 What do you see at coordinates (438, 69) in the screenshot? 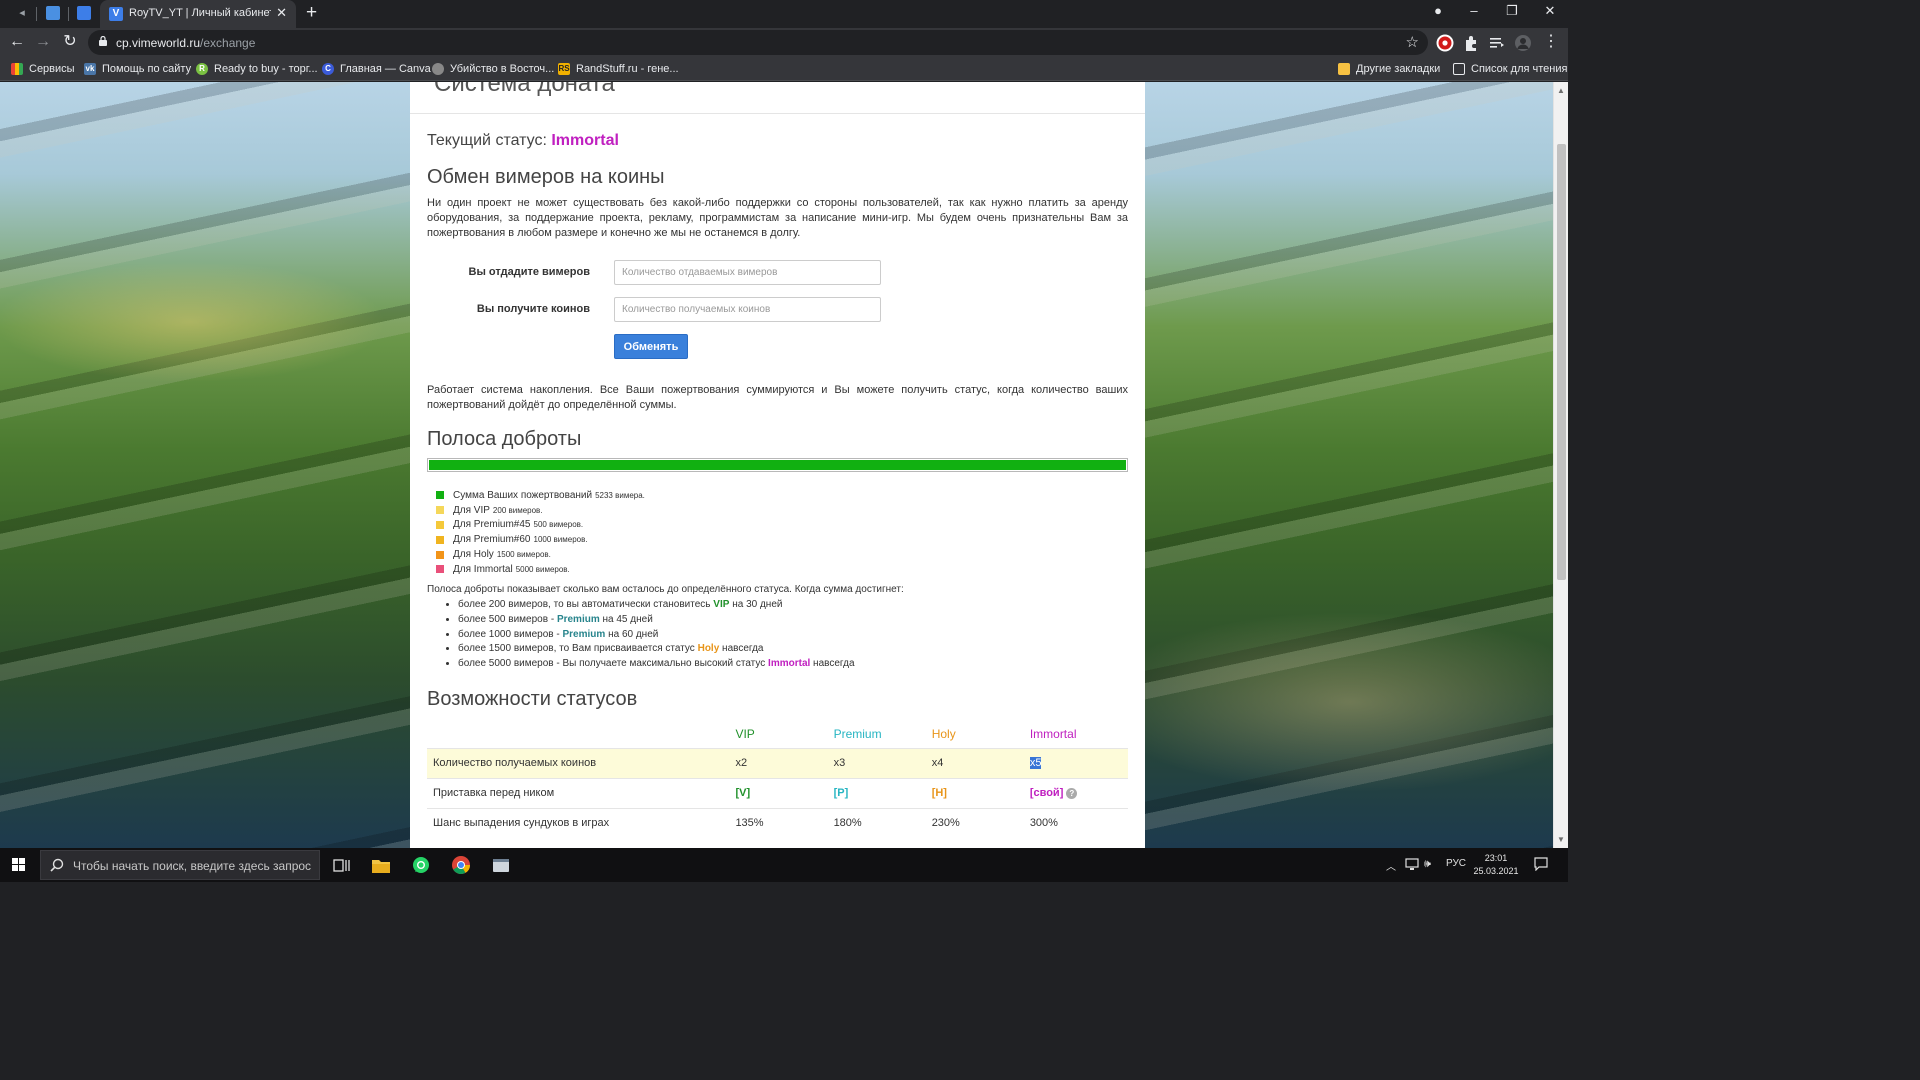
I see `mask-icon` at bounding box center [438, 69].